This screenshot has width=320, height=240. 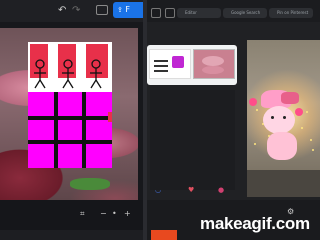 What do you see at coordinates (245, 13) in the screenshot?
I see `tab-google-search: Google Search` at bounding box center [245, 13].